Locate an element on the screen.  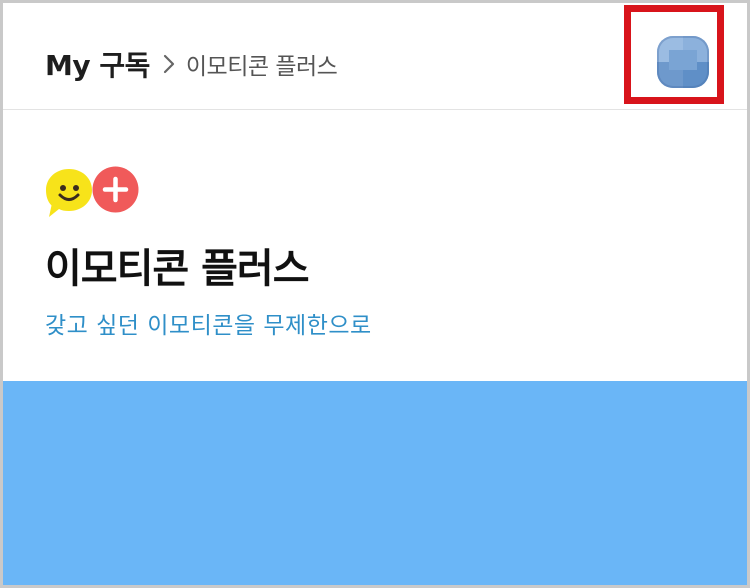
chevron-right-icon is located at coordinates (169, 64).